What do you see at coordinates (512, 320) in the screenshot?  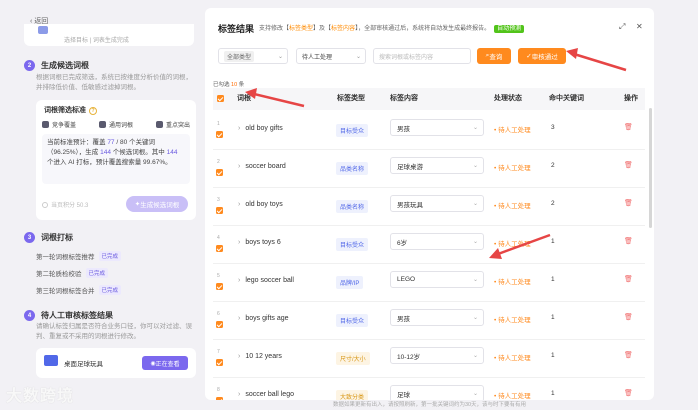 I see `status-cell: • 待人工处理` at bounding box center [512, 320].